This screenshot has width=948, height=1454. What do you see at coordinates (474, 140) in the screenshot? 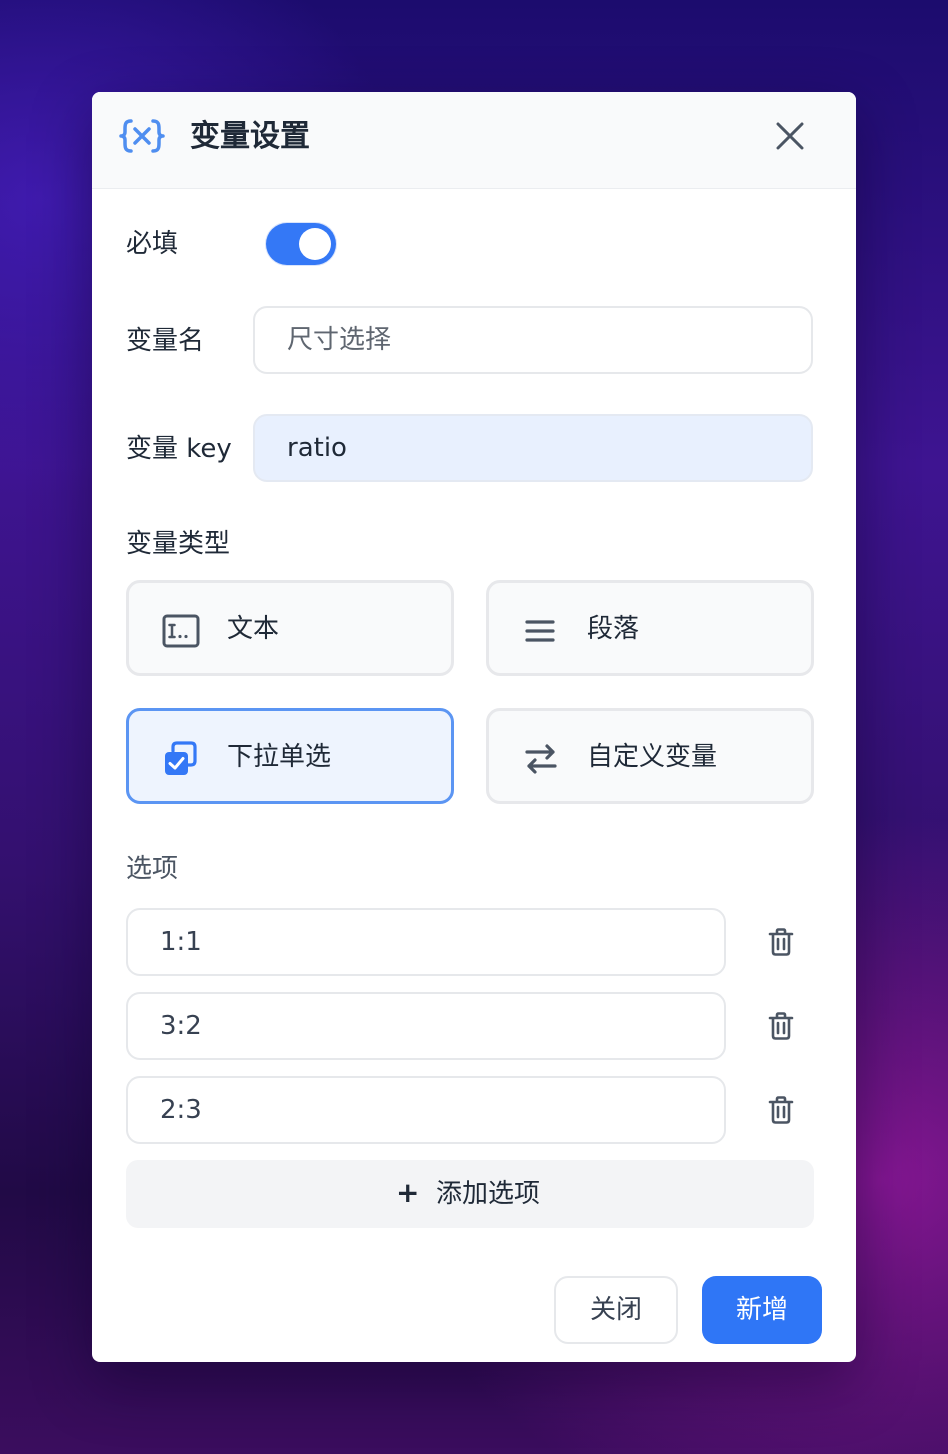
I see `dialog-header: 变量设置` at bounding box center [474, 140].